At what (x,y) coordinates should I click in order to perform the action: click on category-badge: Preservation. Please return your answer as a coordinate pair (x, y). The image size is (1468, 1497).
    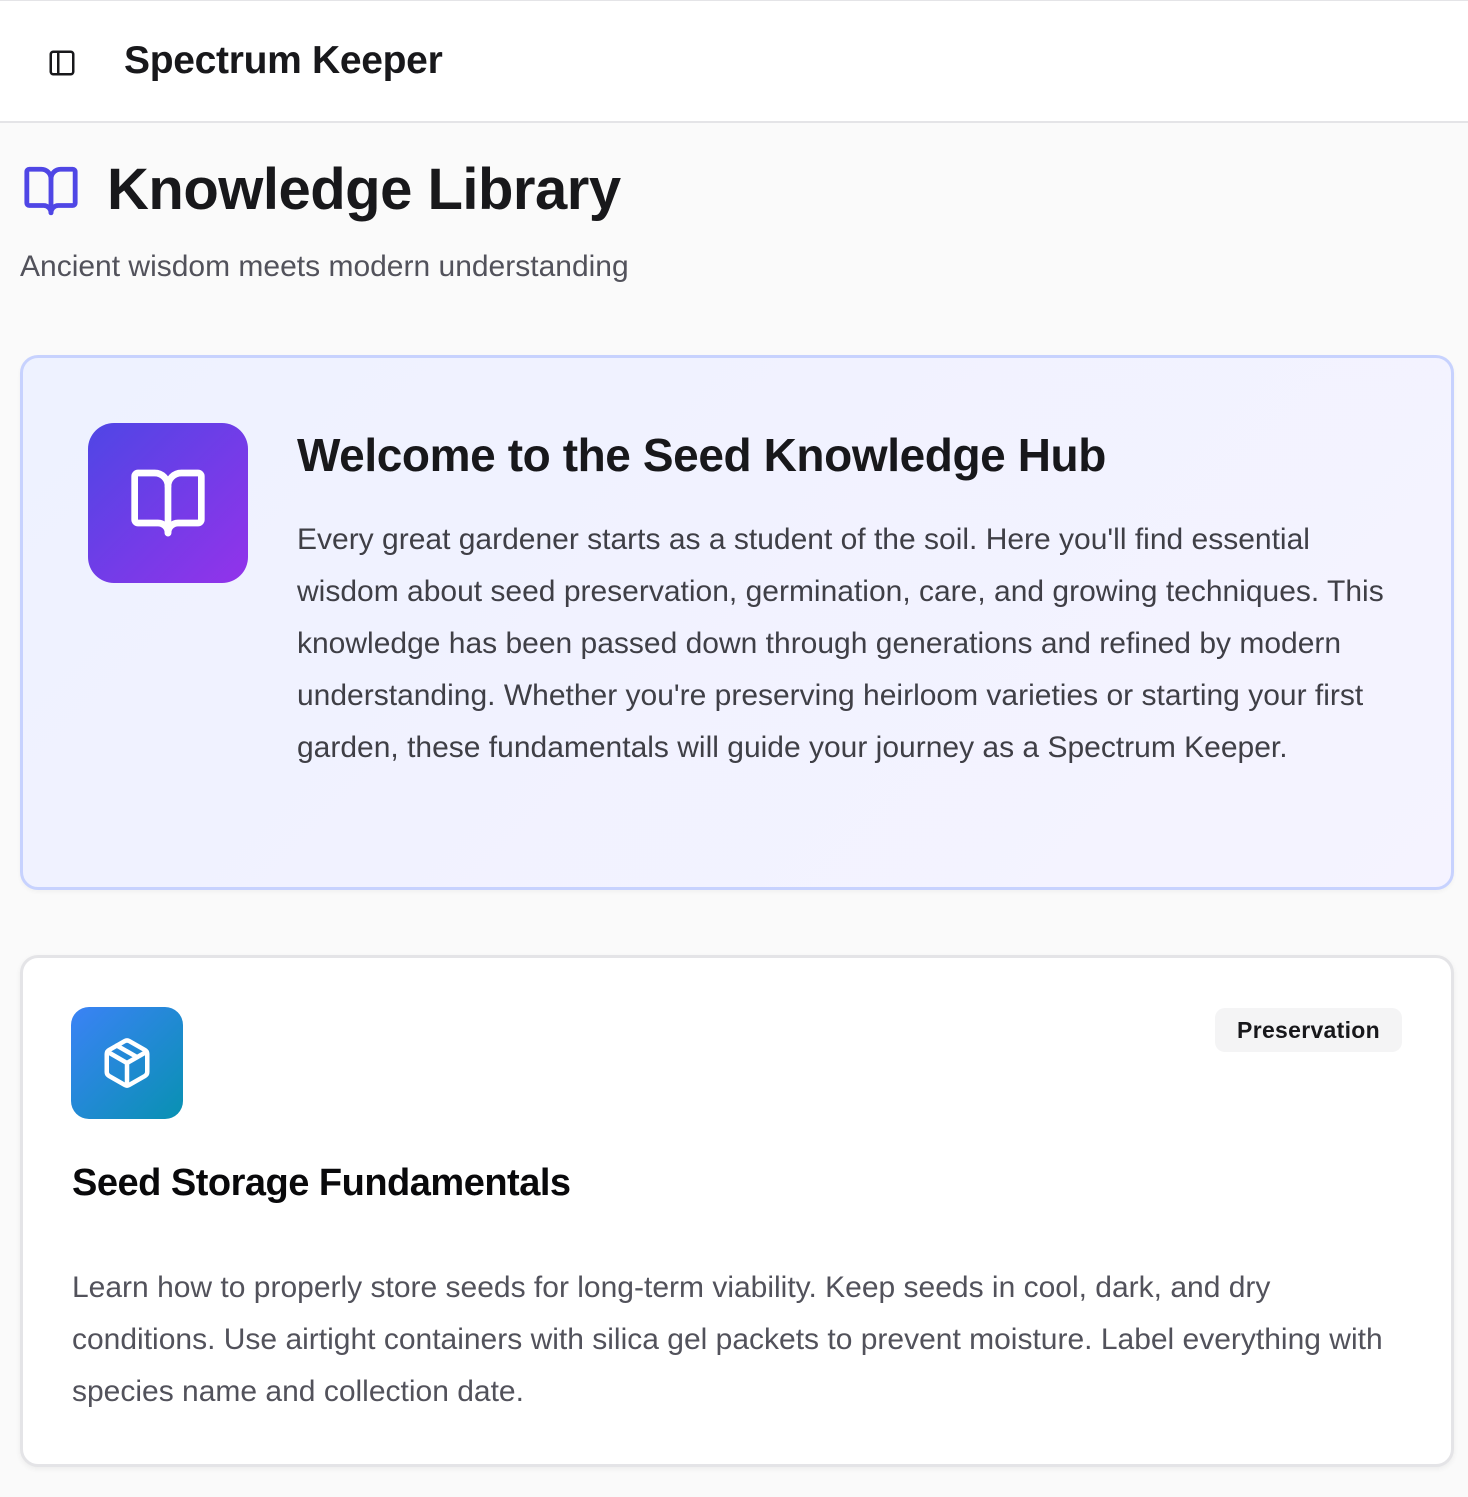
    Looking at the image, I should click on (1308, 1030).